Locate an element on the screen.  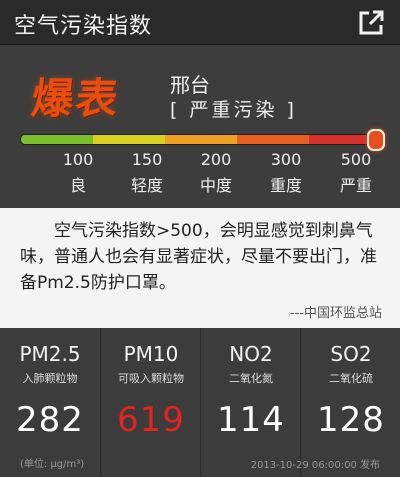
tick-label: 轻度 is located at coordinates (146, 185).